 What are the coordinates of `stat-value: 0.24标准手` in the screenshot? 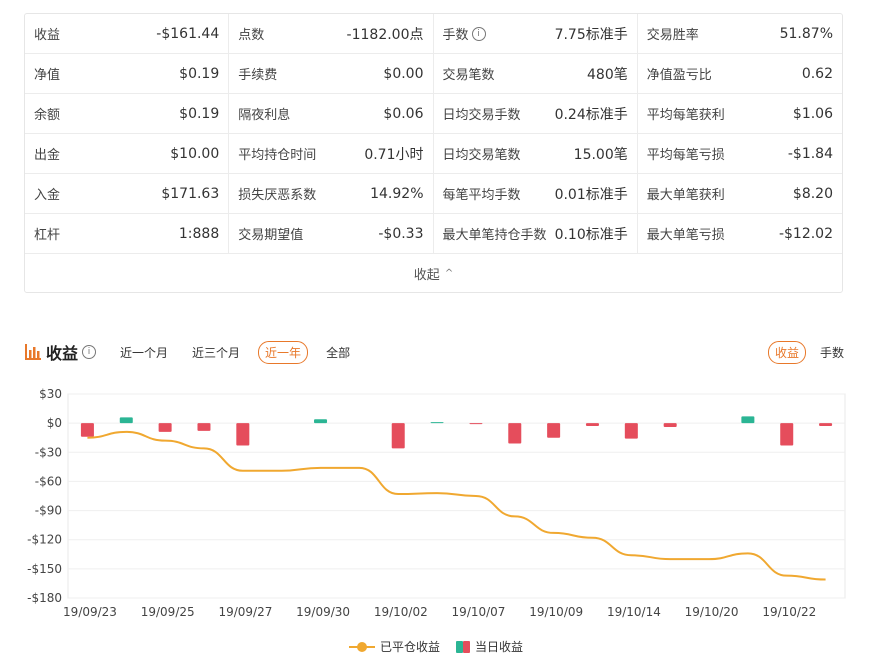 It's located at (591, 114).